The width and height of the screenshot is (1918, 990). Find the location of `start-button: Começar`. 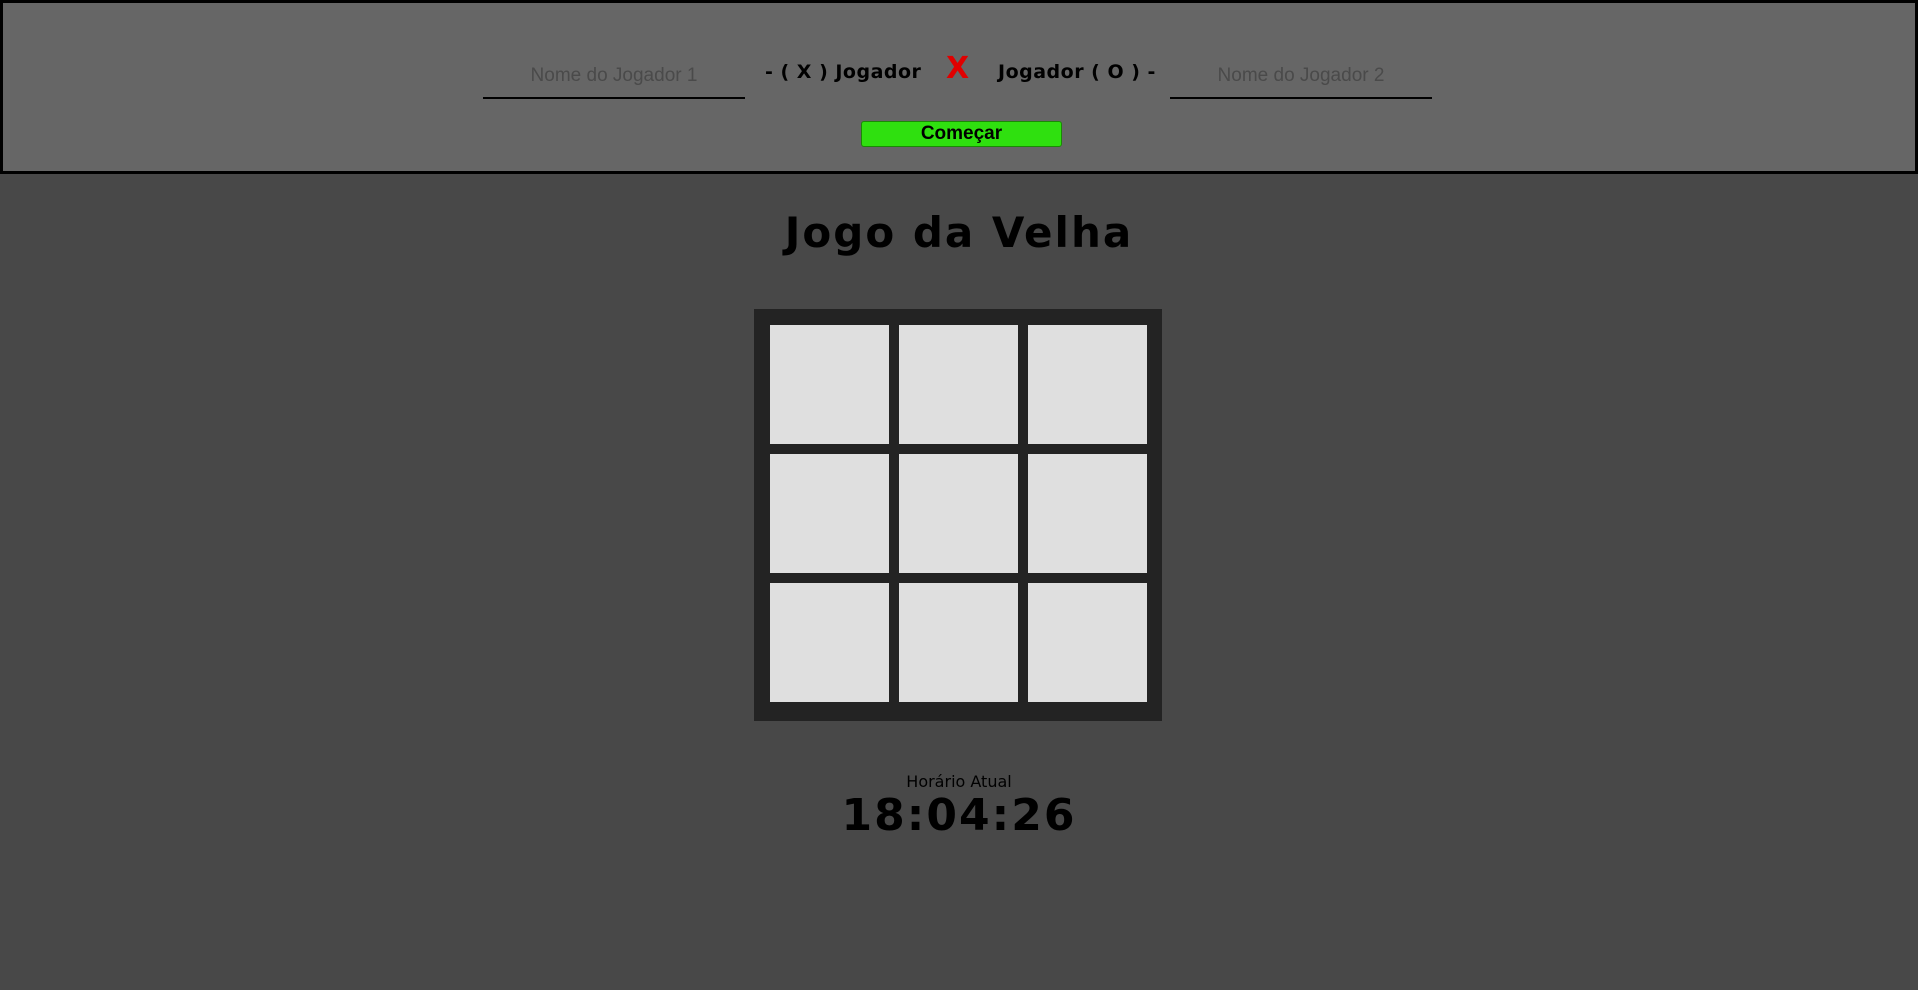

start-button: Começar is located at coordinates (961, 134).